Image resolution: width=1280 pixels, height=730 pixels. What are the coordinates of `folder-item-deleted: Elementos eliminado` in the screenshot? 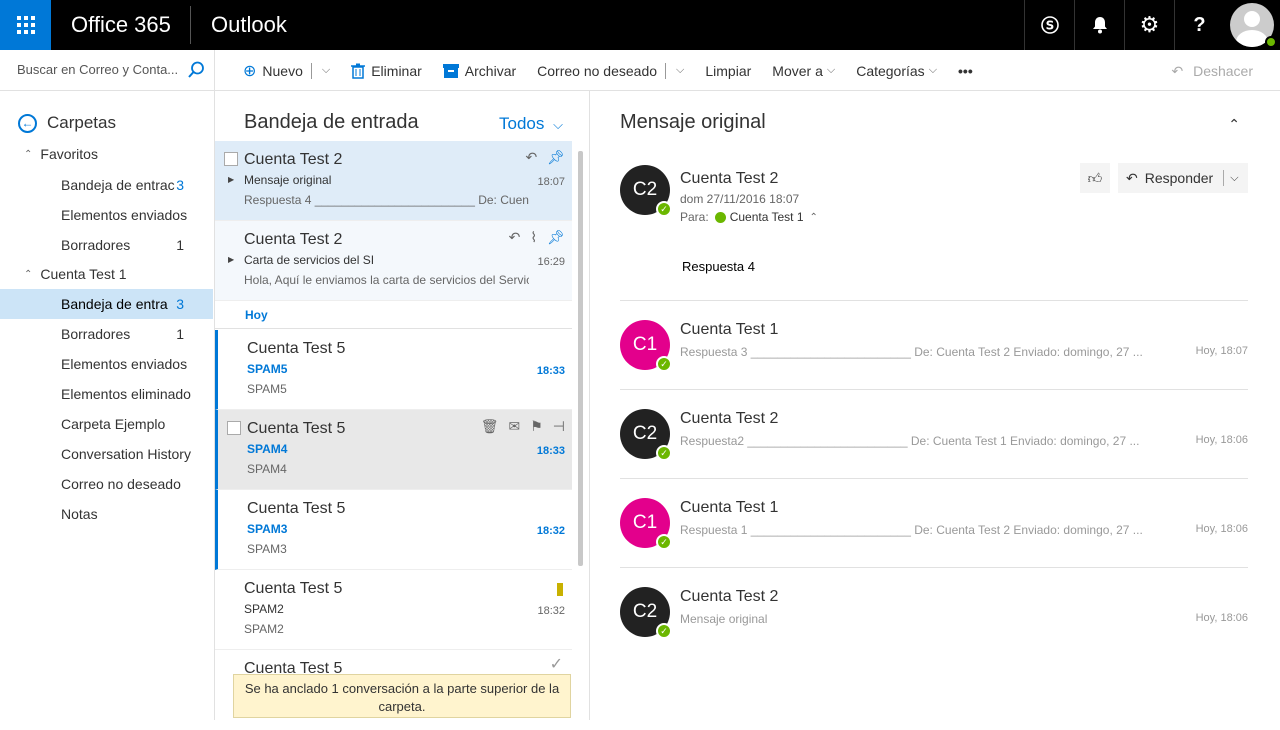 It's located at (106, 394).